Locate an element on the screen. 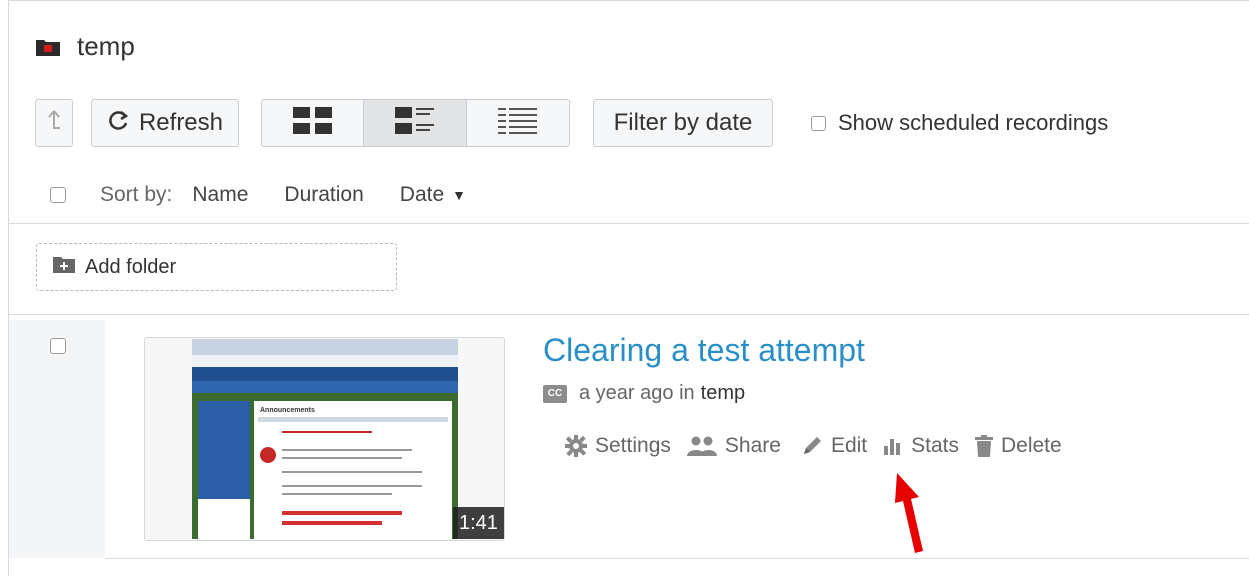 This screenshot has width=1249, height=576. grid-view-icon is located at coordinates (312, 123).